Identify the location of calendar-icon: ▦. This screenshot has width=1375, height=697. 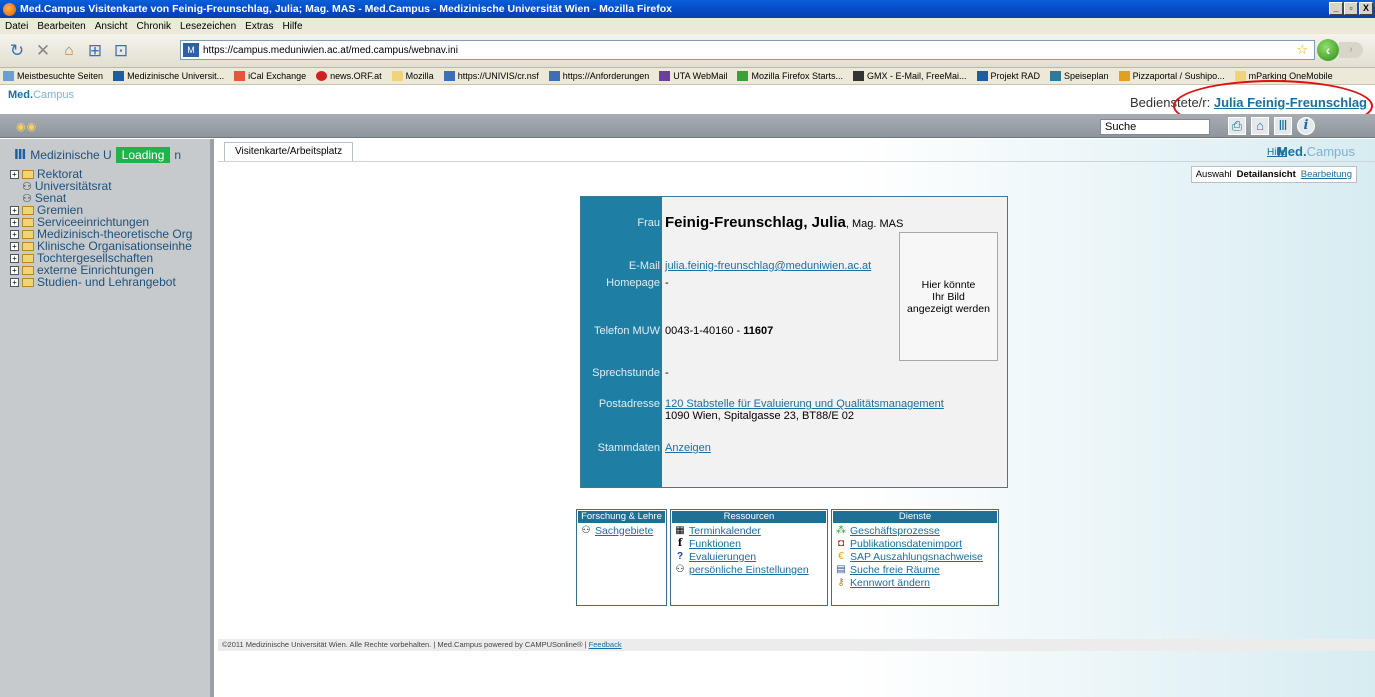
(680, 530).